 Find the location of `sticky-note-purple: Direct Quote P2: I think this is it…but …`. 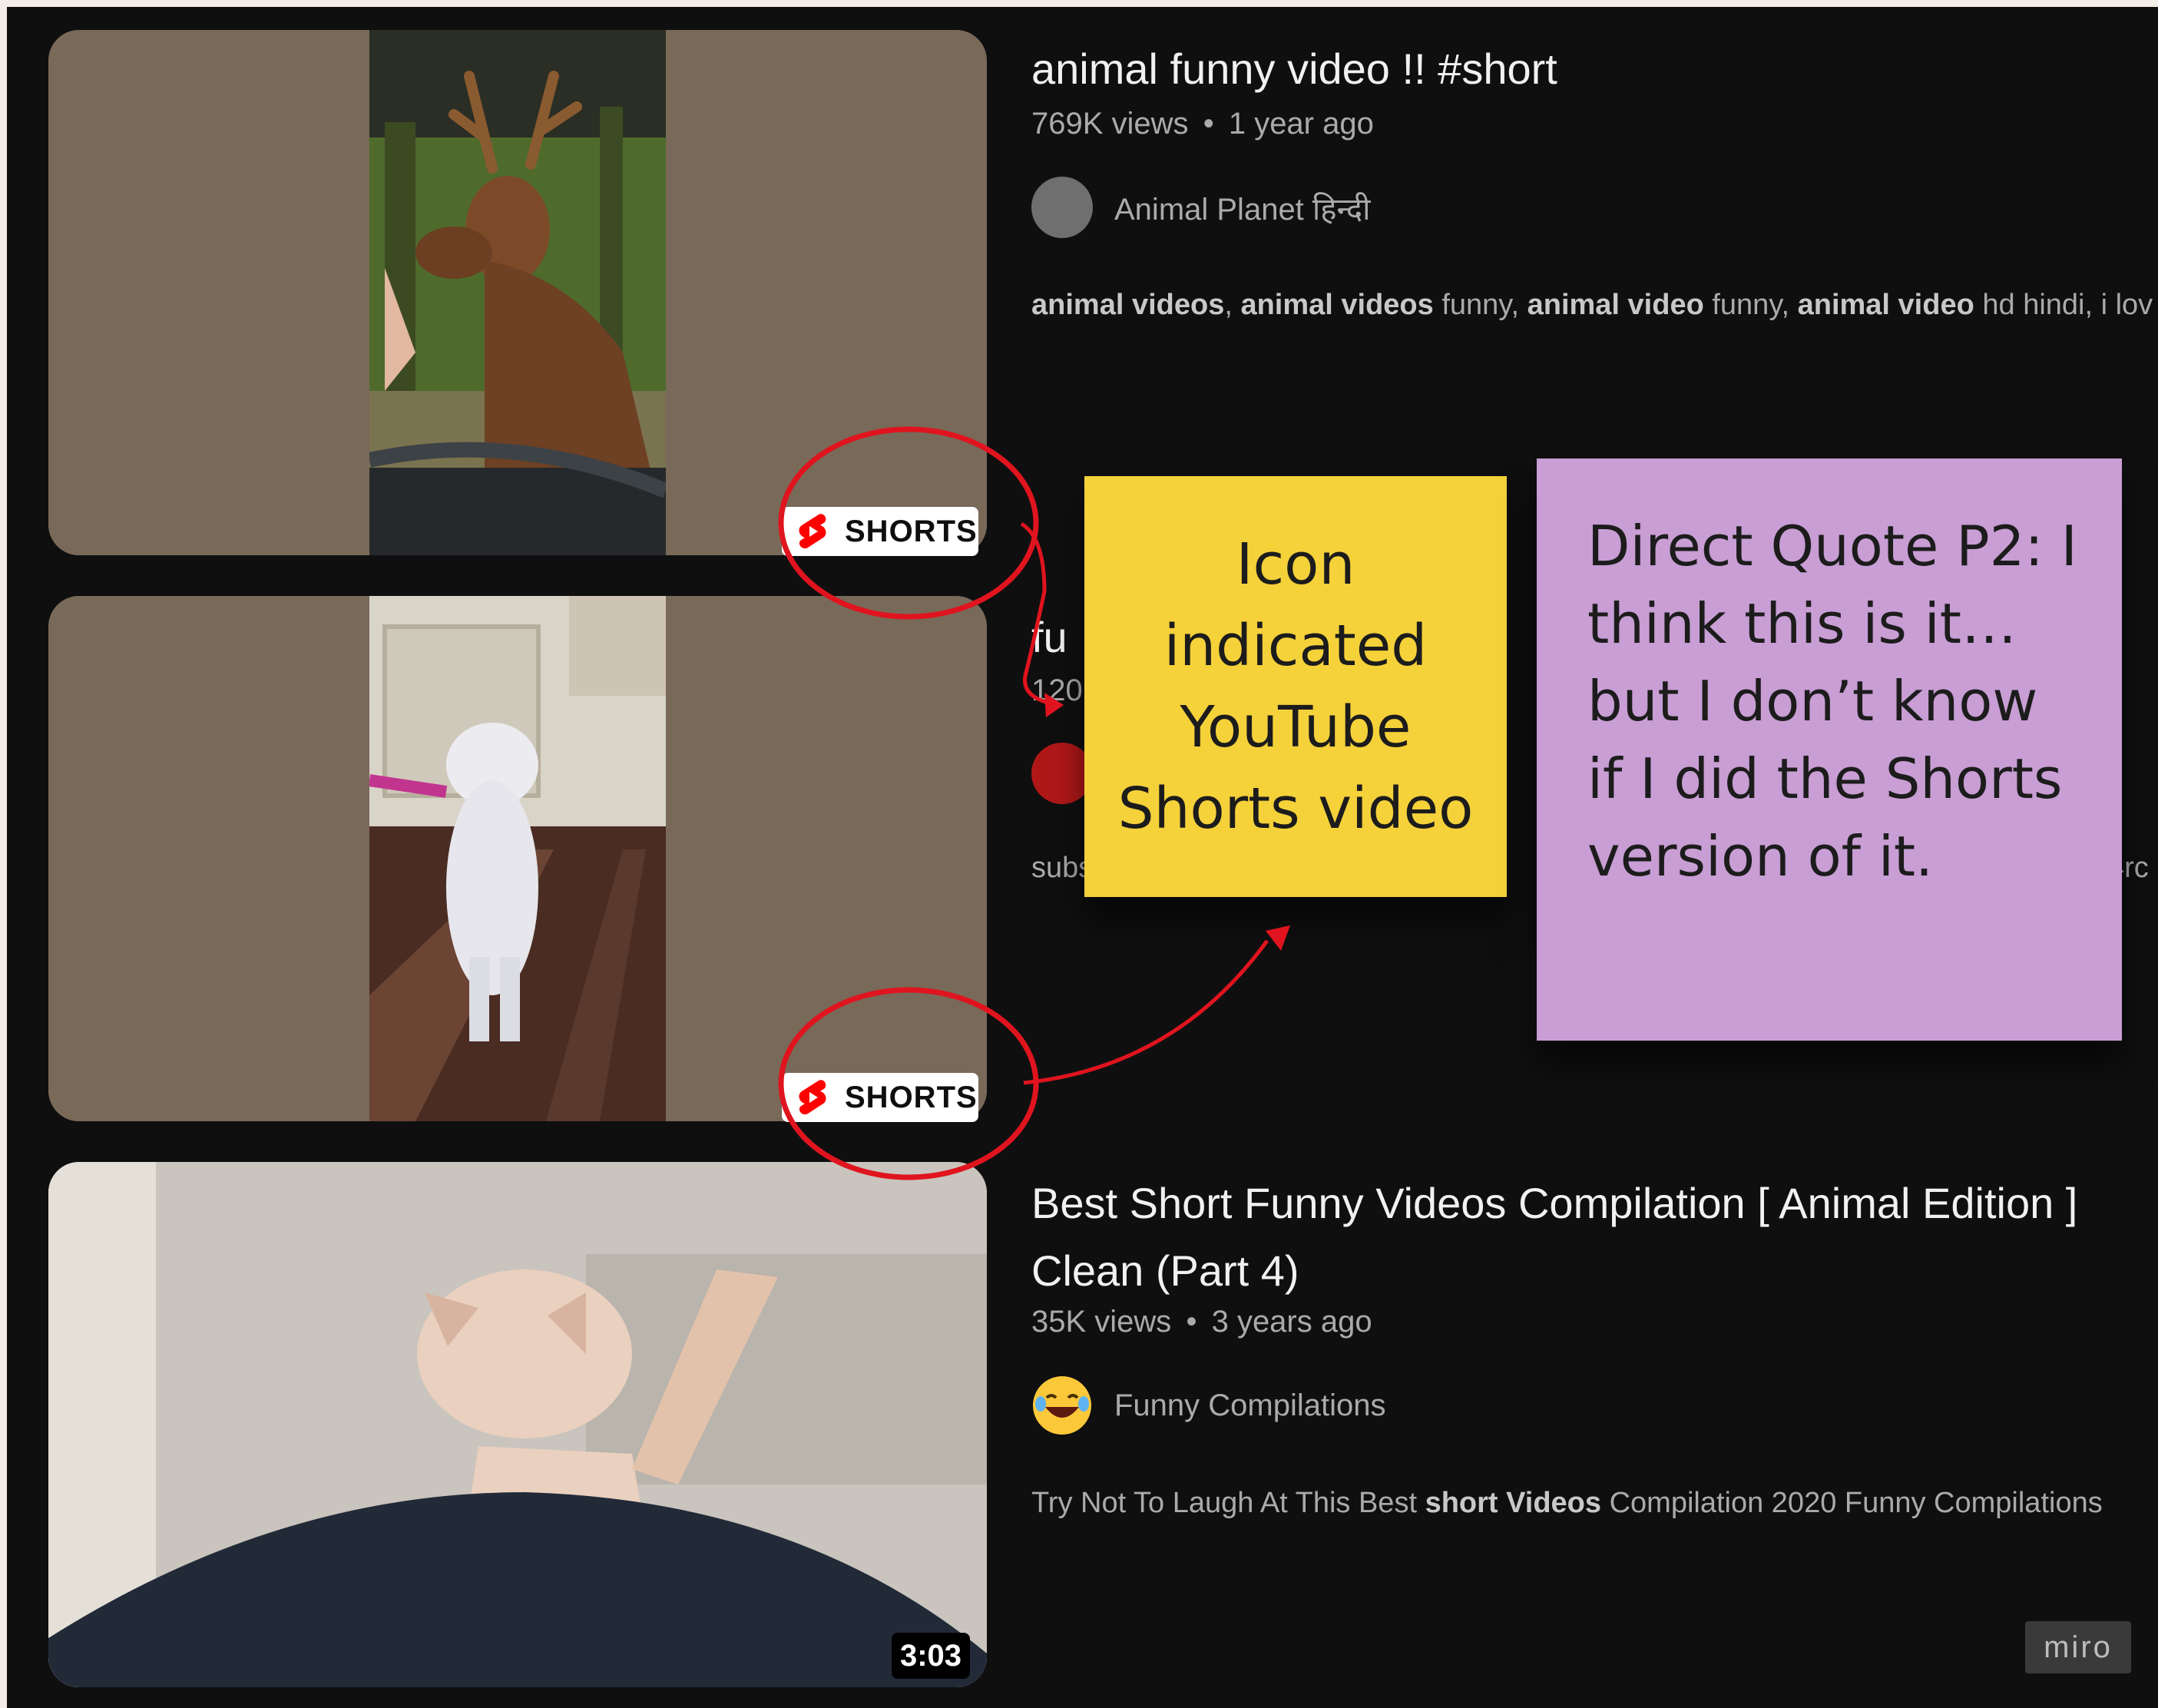

sticky-note-purple: Direct Quote P2: I think this is it…but … is located at coordinates (1829, 749).